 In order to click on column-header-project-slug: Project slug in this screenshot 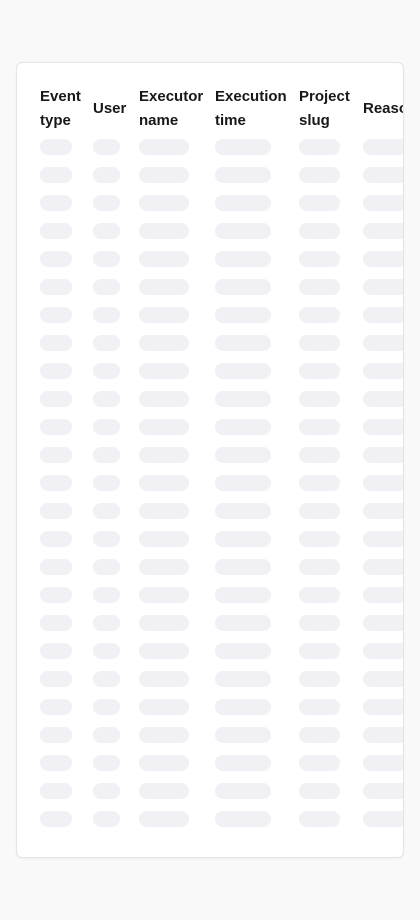, I will do `click(324, 109)`.